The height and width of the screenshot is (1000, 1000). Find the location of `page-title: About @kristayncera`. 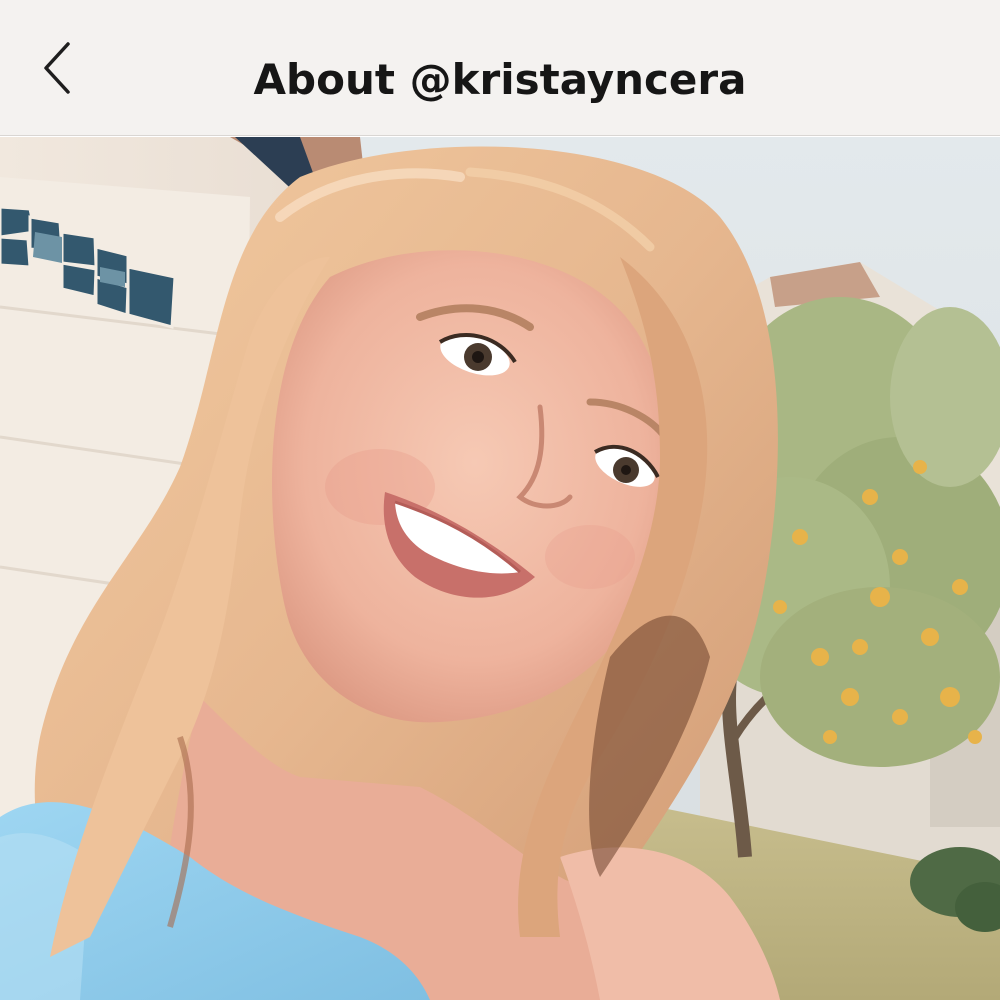

page-title: About @kristayncera is located at coordinates (500, 79).